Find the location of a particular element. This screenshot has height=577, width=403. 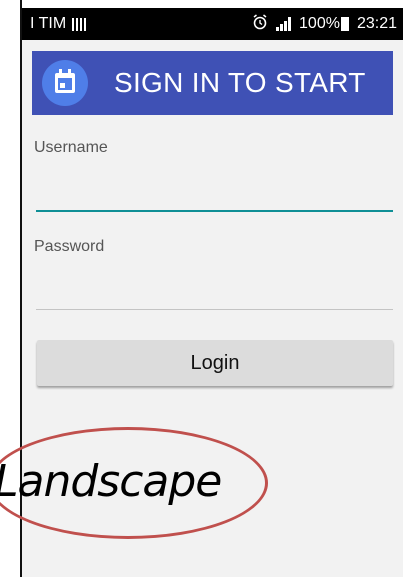

battery-percent: 100% is located at coordinates (319, 23).